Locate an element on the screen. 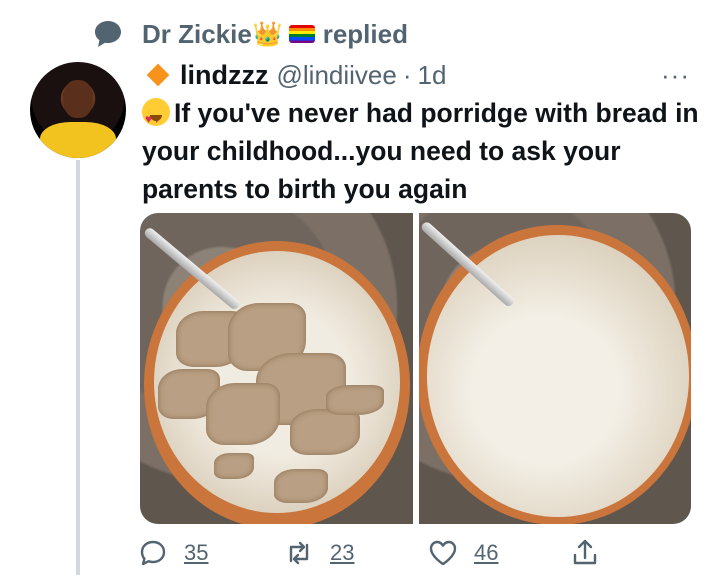 The image size is (720, 575). rainbow-flag-icon is located at coordinates (301, 34).